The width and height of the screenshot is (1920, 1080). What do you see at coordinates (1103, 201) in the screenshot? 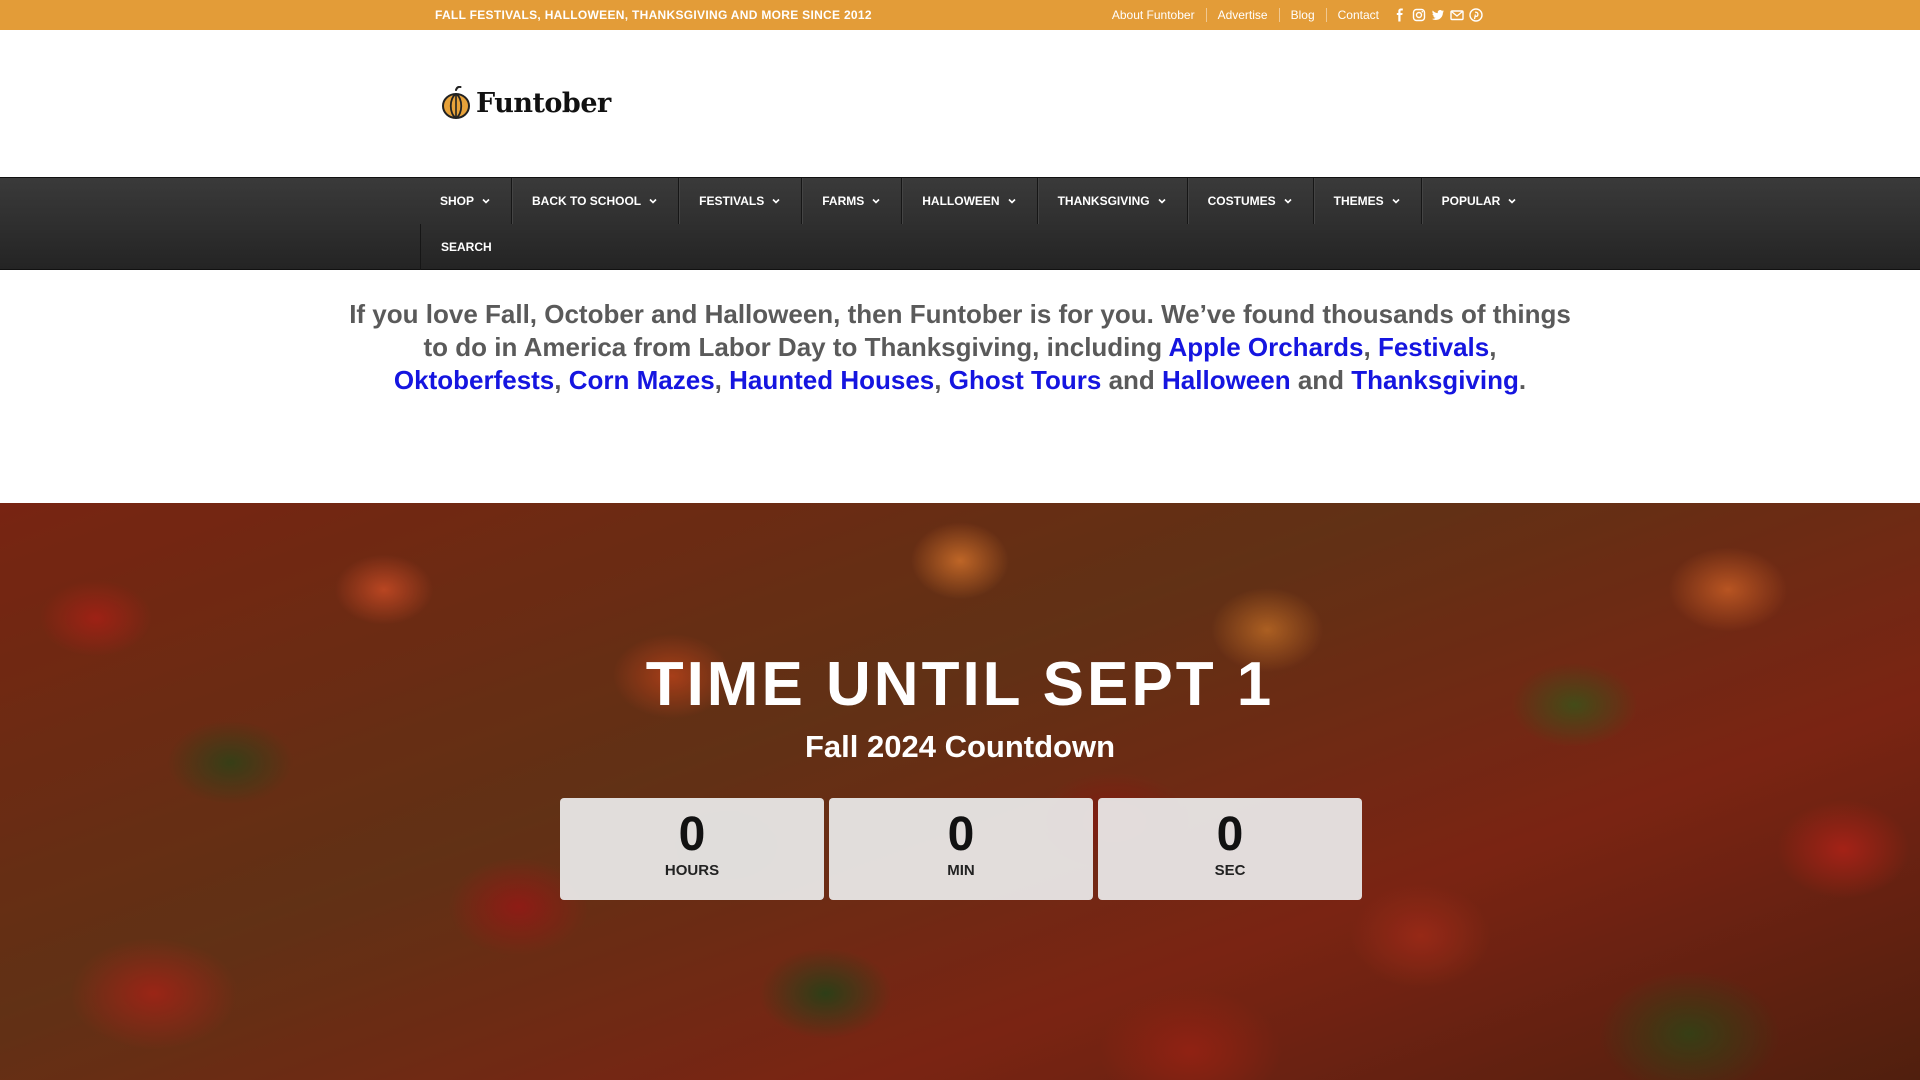
I see `nav-item-label: THANKSGIVING` at bounding box center [1103, 201].